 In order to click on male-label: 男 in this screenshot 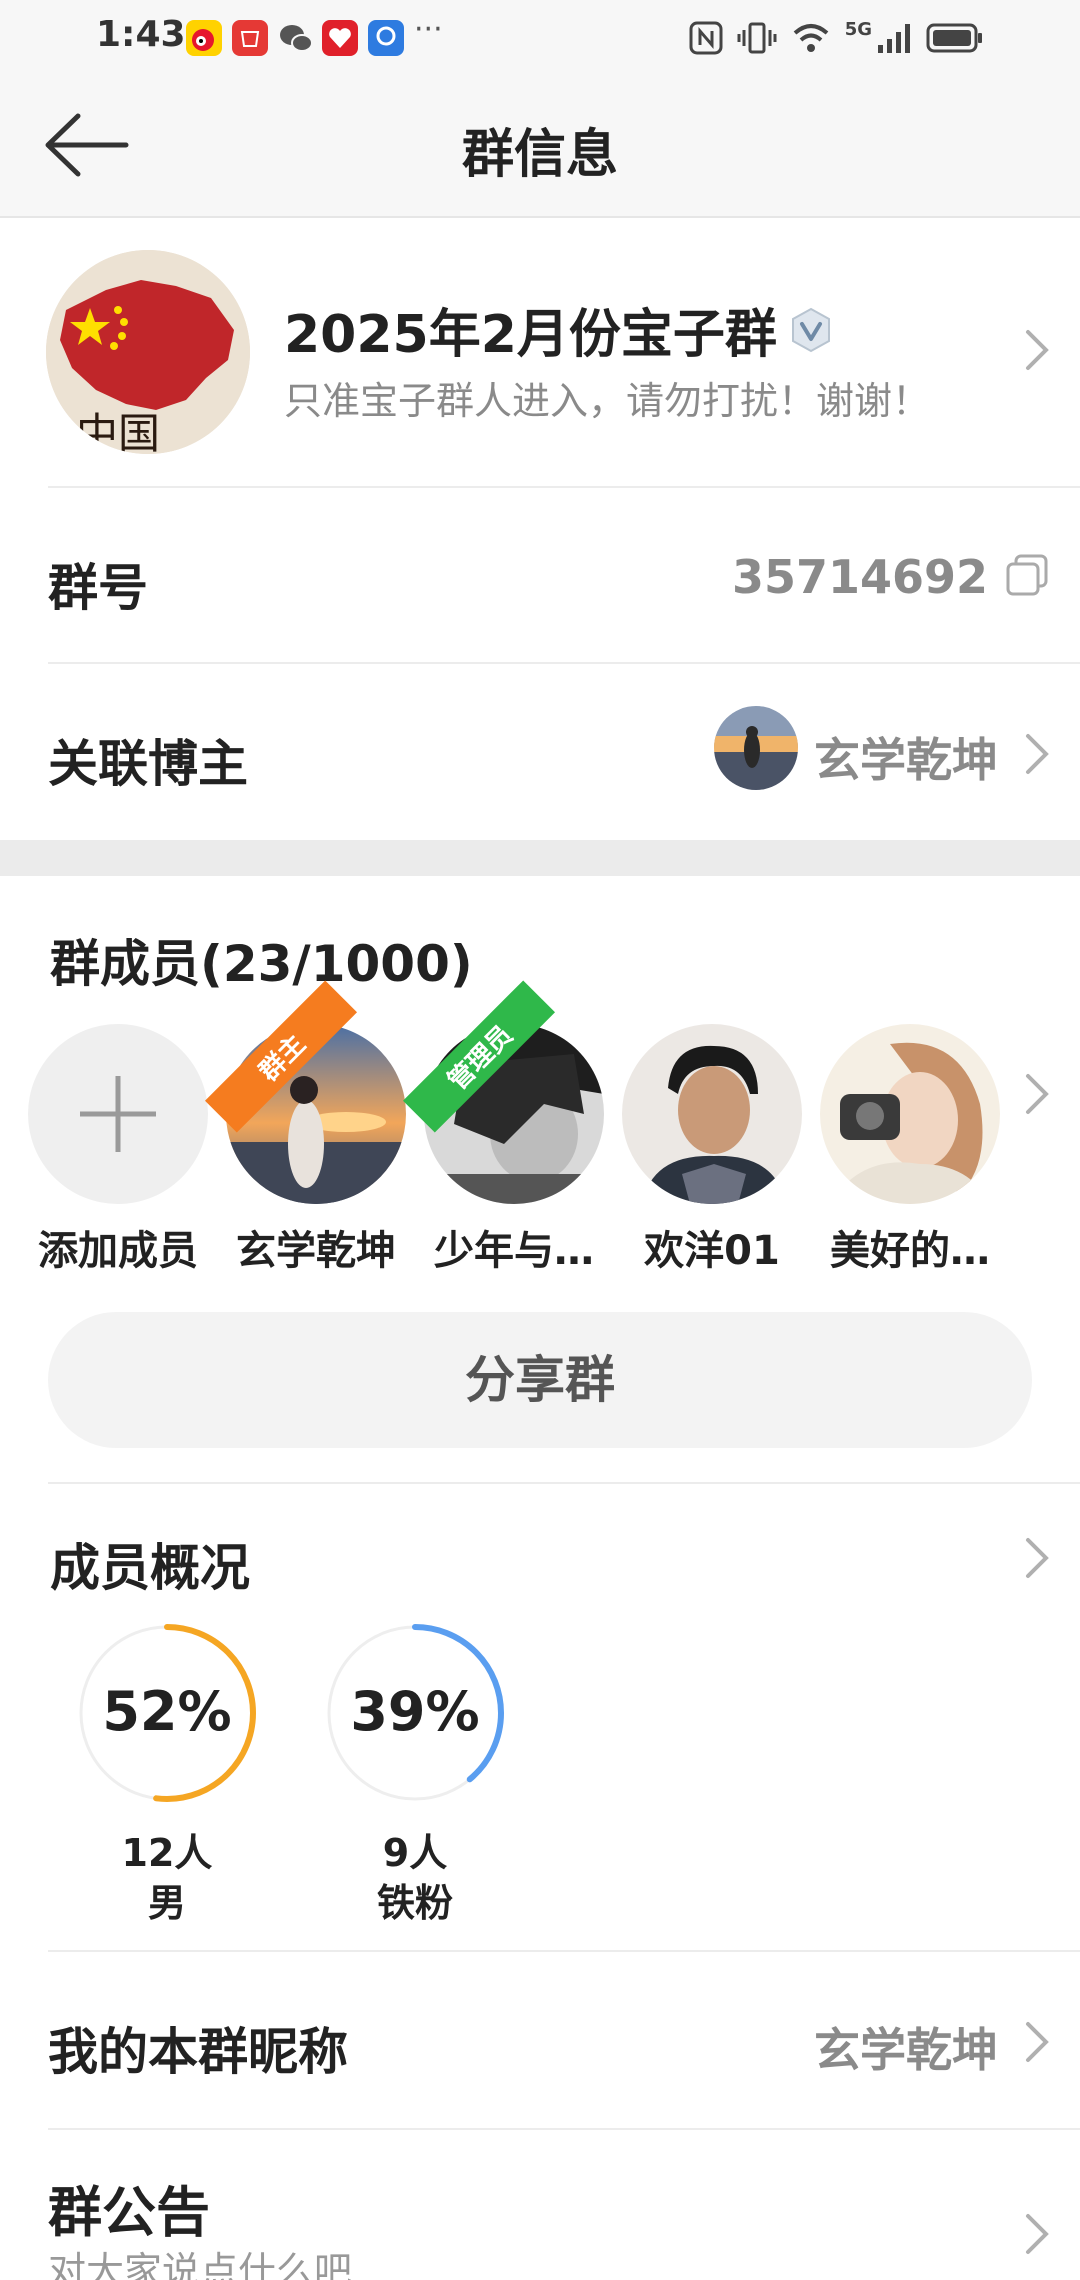, I will do `click(166, 1903)`.